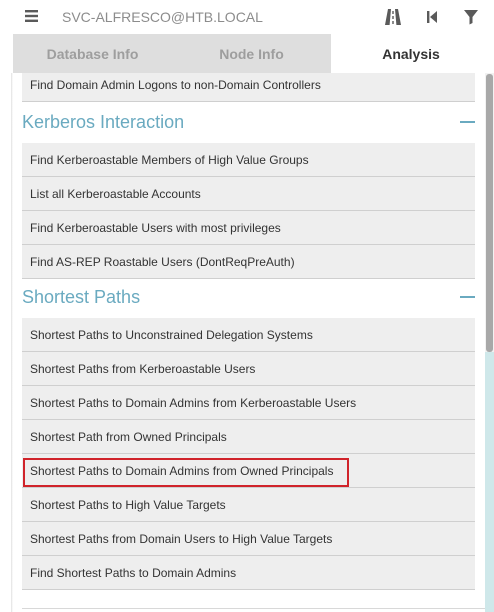 The height and width of the screenshot is (612, 494). I want to click on scrollbar-region, so click(489, 482).